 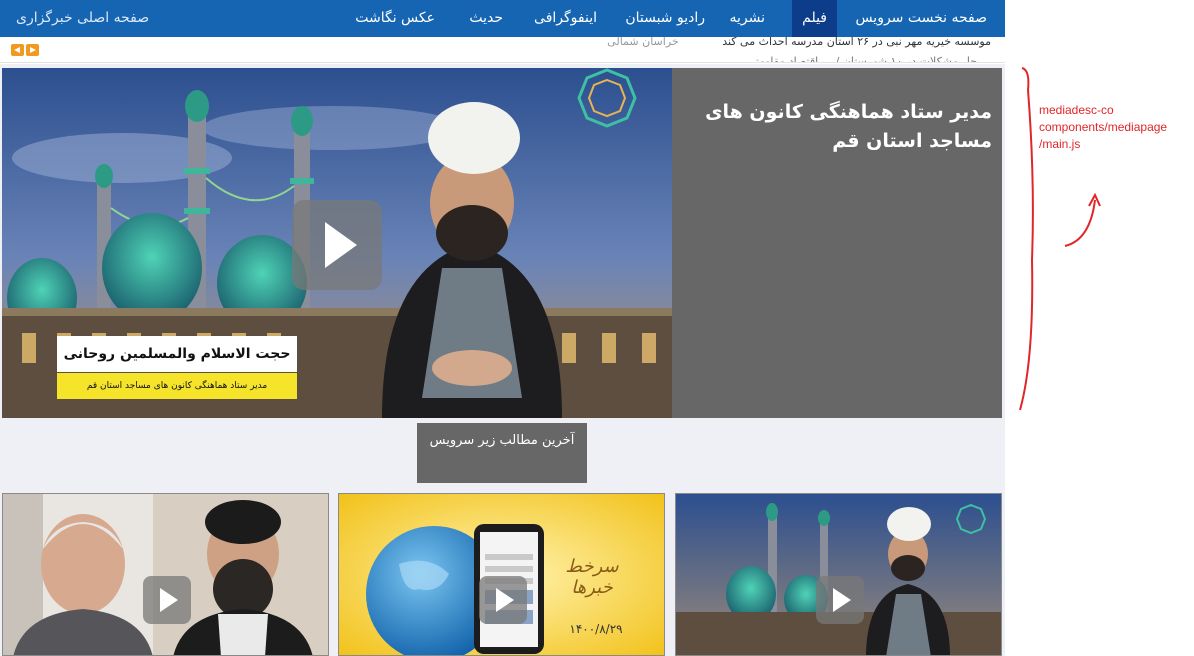 I want to click on news-agency-home-link: صفحه اصلی خبرگزاری, so click(x=82, y=18).